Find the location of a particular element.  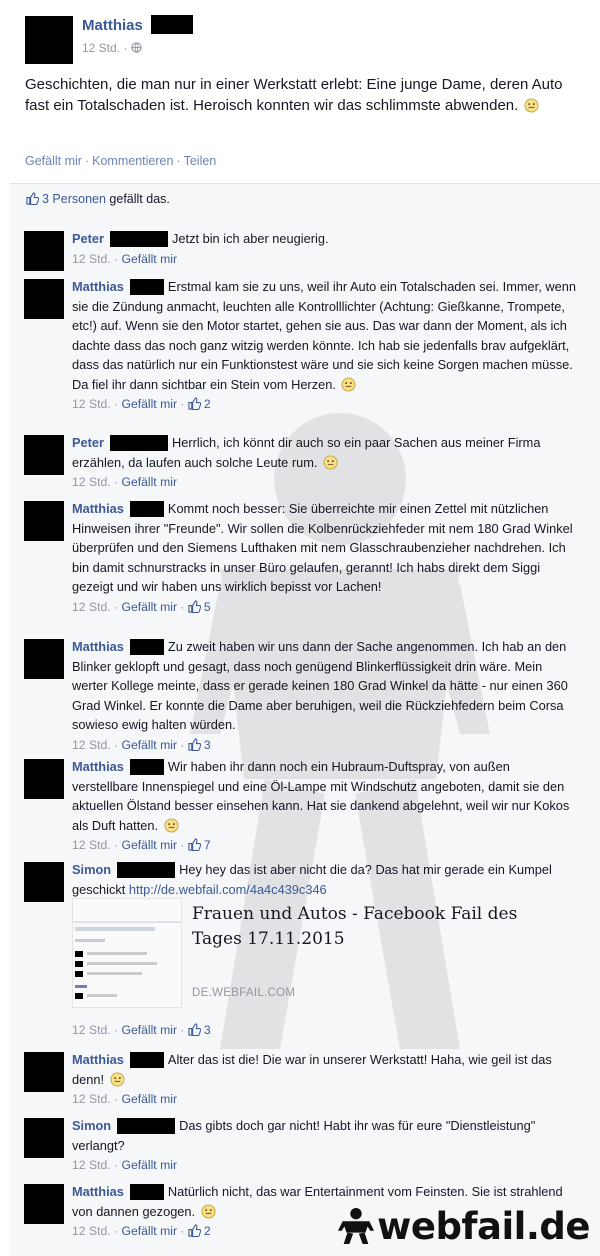

post-actions: Gefällt mir · Kommentieren · Teilen is located at coordinates (120, 161).